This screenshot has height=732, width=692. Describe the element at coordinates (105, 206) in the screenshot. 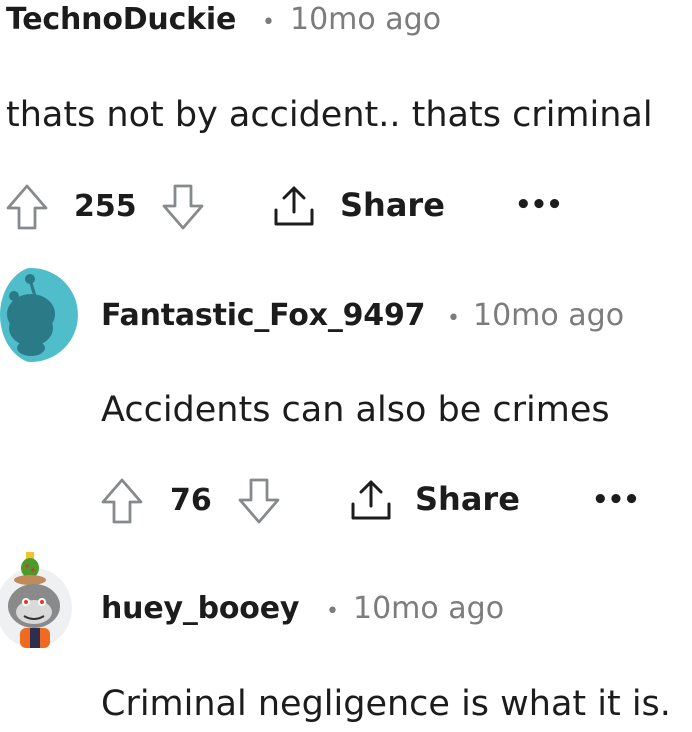

I see `vote-count: 255` at that location.